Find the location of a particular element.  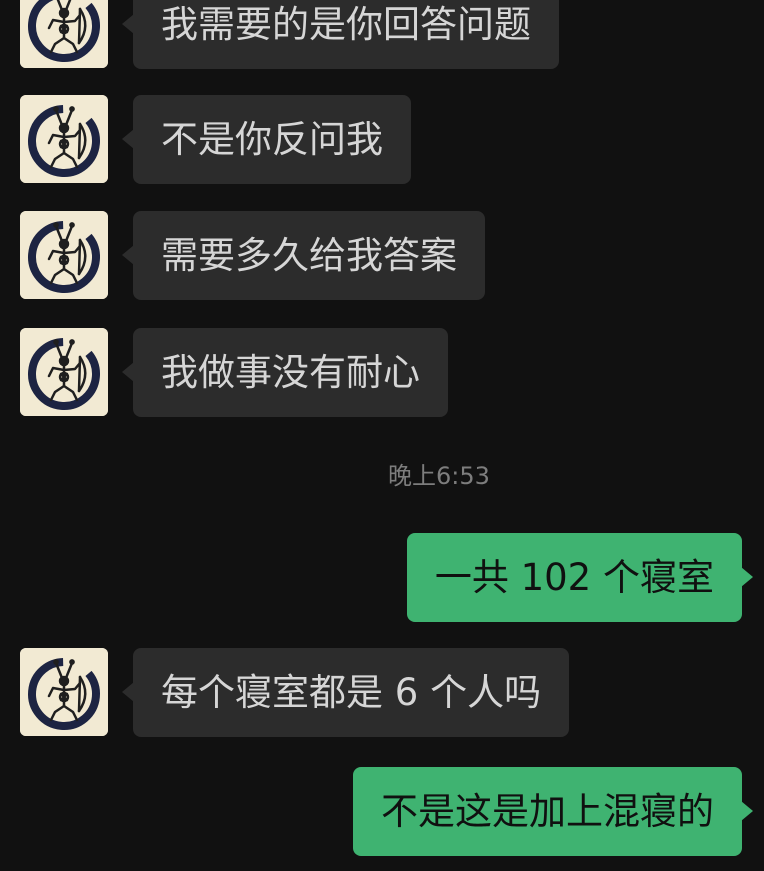

message-bubble: 我需要的是你回答问题 is located at coordinates (340, 34).